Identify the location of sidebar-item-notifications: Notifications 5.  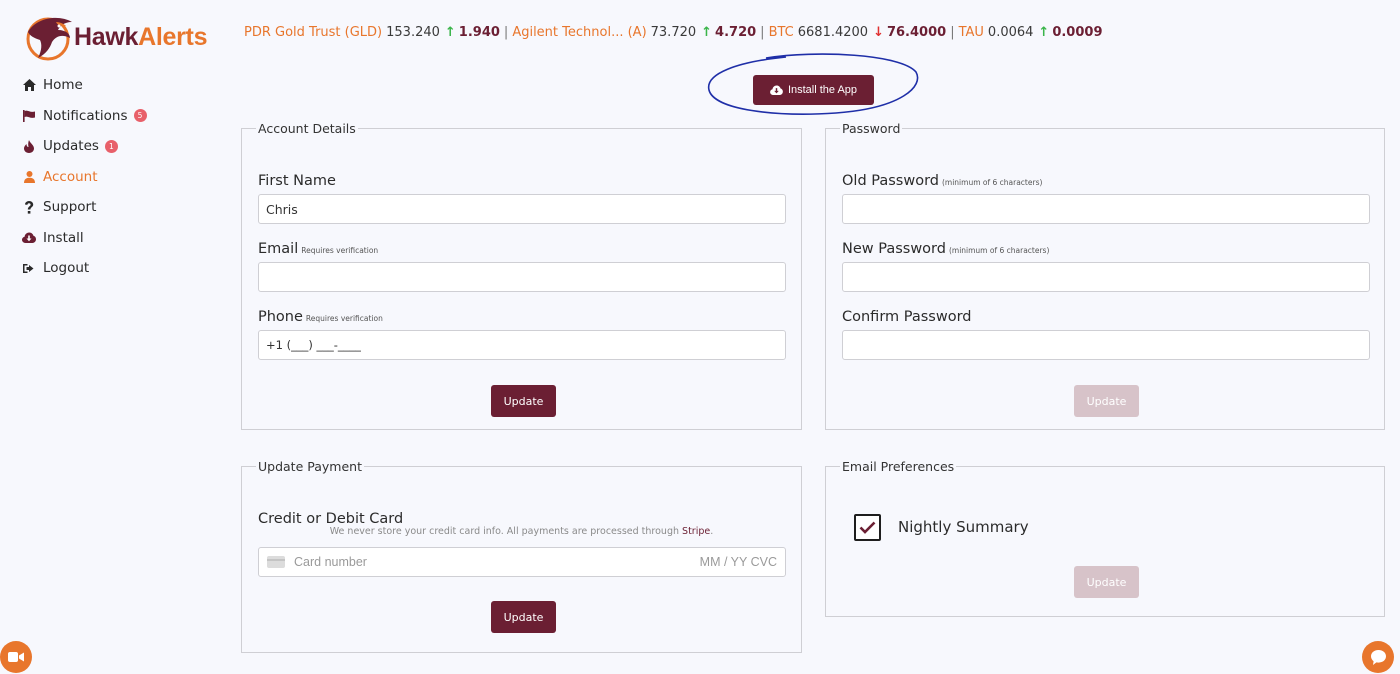
(122, 116).